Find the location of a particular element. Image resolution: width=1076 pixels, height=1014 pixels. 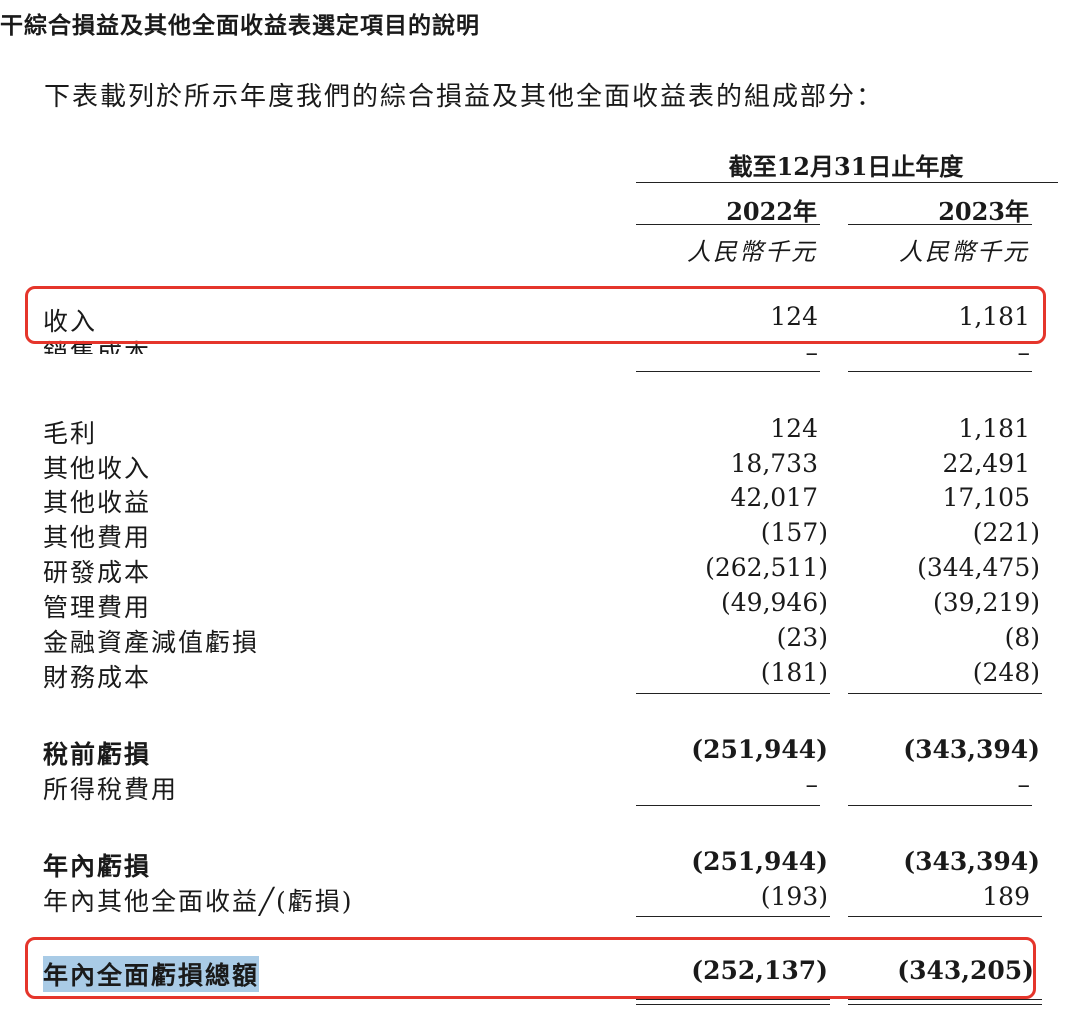

value-2022: (23) is located at coordinates (802, 637).